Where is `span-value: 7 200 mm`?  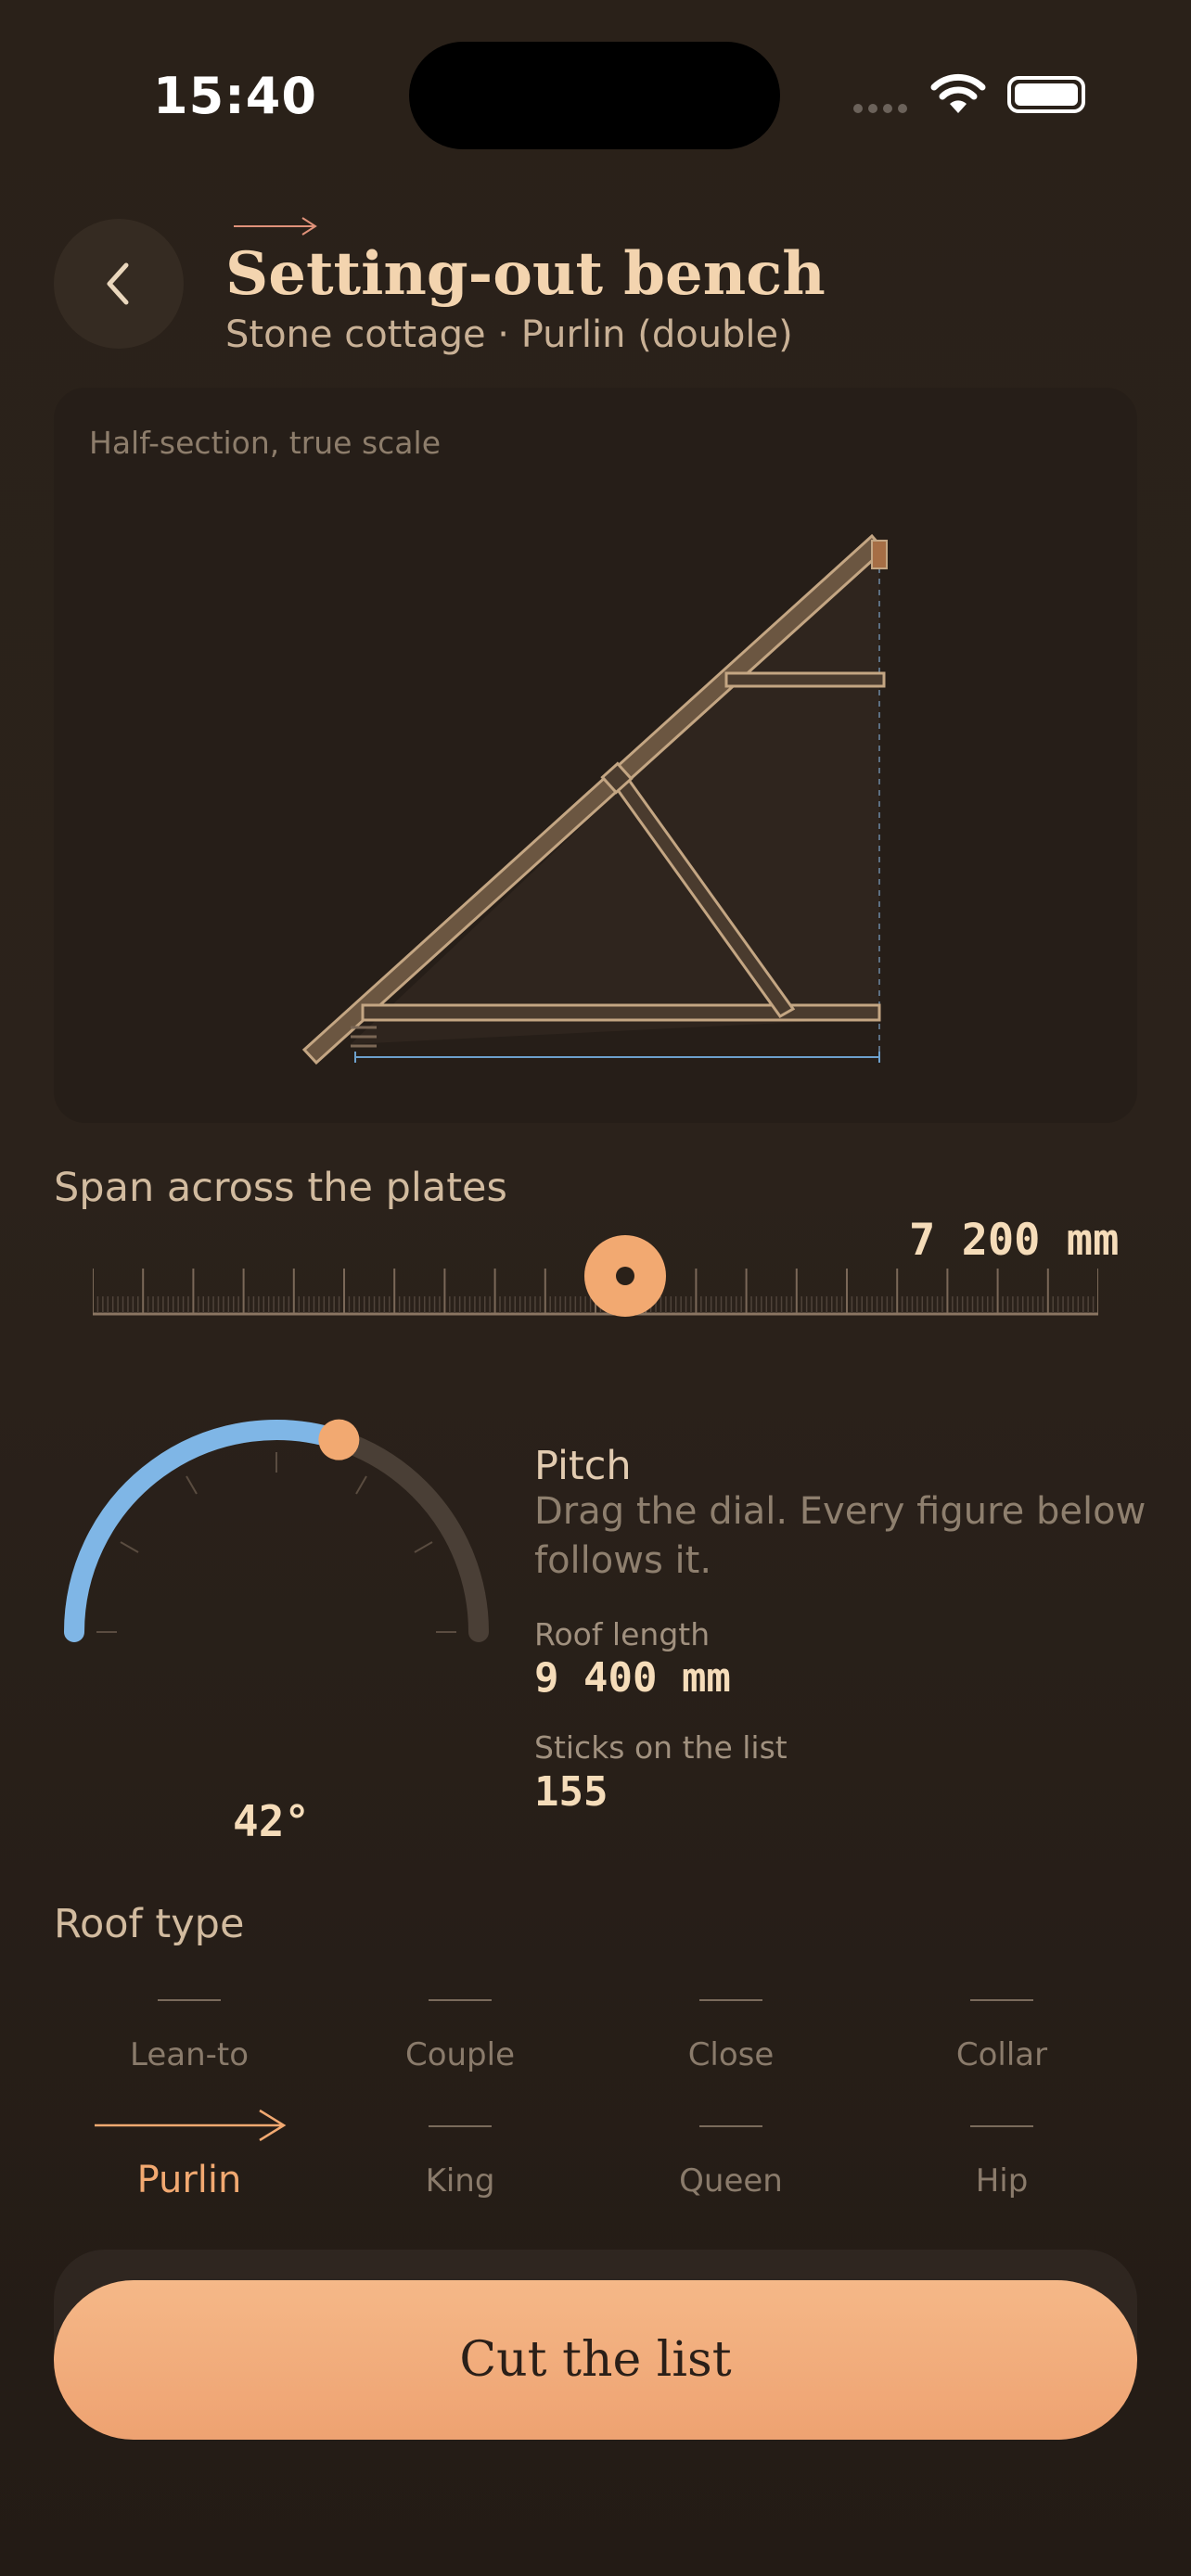 span-value: 7 200 mm is located at coordinates (1014, 1240).